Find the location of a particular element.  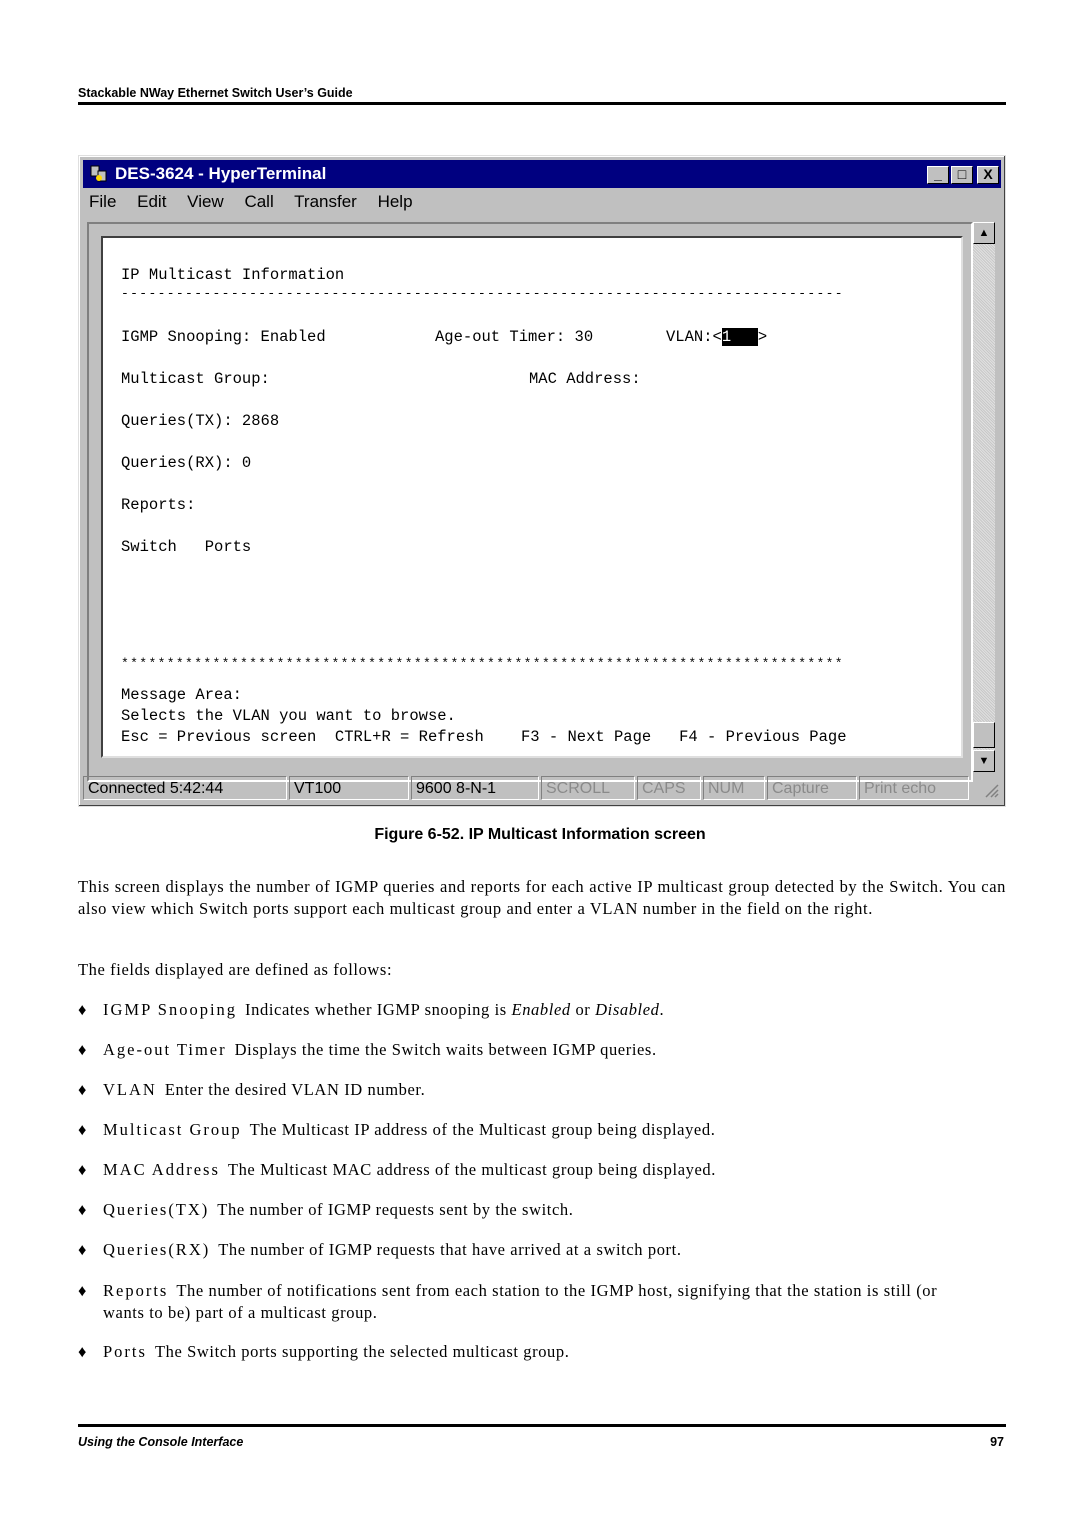

definition-emphasis: Disabled is located at coordinates (627, 1009).